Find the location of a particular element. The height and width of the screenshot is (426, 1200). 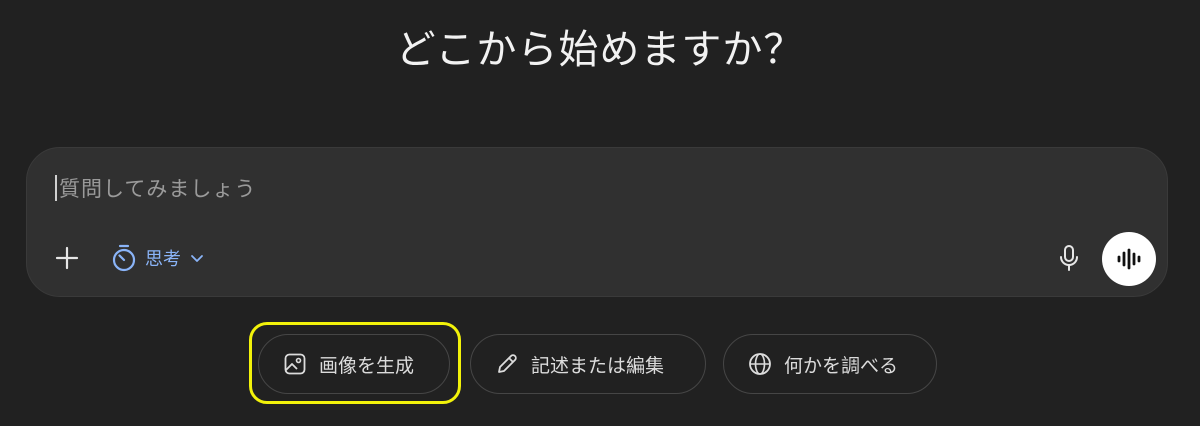

dictation-button is located at coordinates (1069, 258).